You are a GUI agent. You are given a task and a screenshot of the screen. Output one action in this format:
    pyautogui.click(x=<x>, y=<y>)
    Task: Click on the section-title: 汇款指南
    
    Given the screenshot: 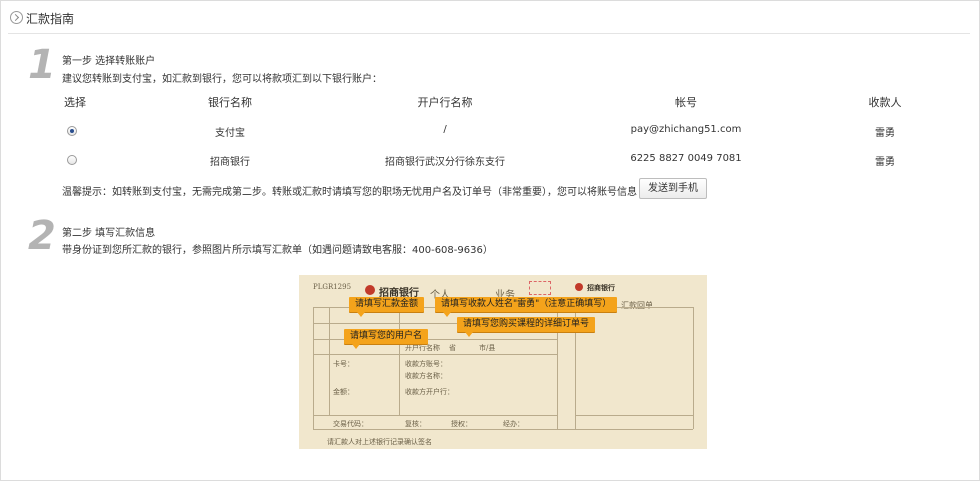 What is the action you would take?
    pyautogui.click(x=50, y=19)
    